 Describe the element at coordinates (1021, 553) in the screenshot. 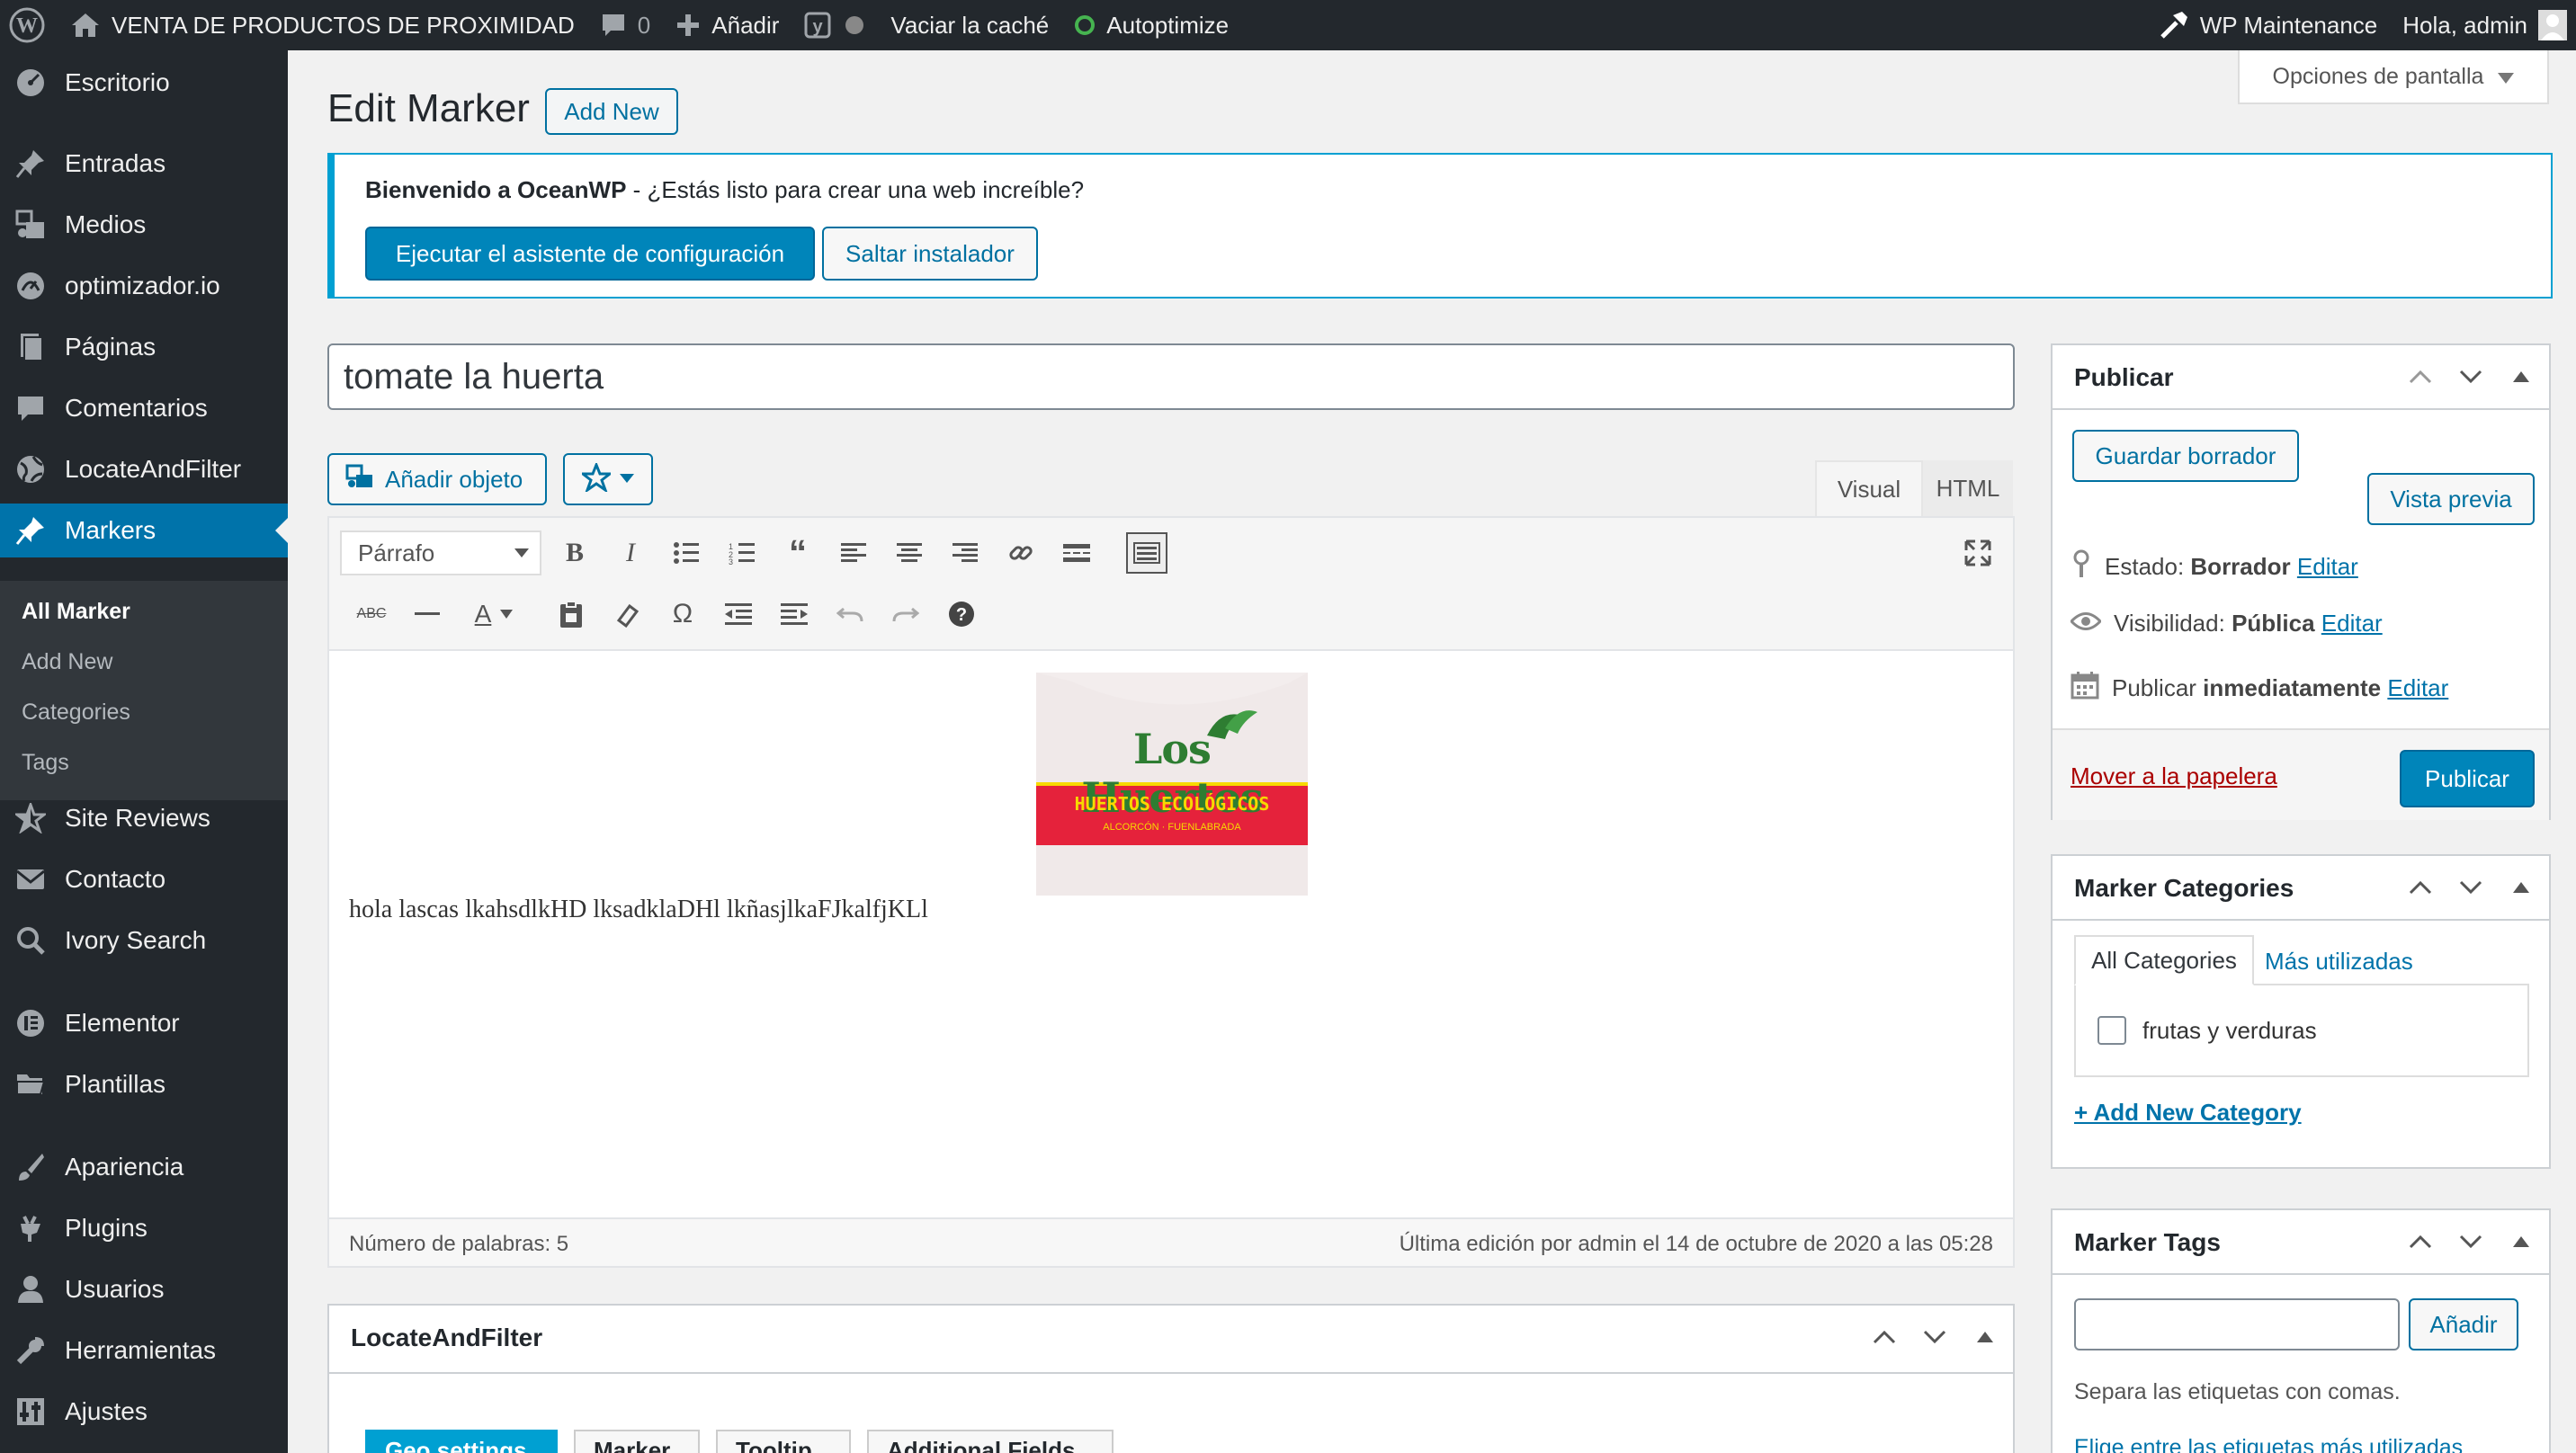

I see `link-icon` at that location.